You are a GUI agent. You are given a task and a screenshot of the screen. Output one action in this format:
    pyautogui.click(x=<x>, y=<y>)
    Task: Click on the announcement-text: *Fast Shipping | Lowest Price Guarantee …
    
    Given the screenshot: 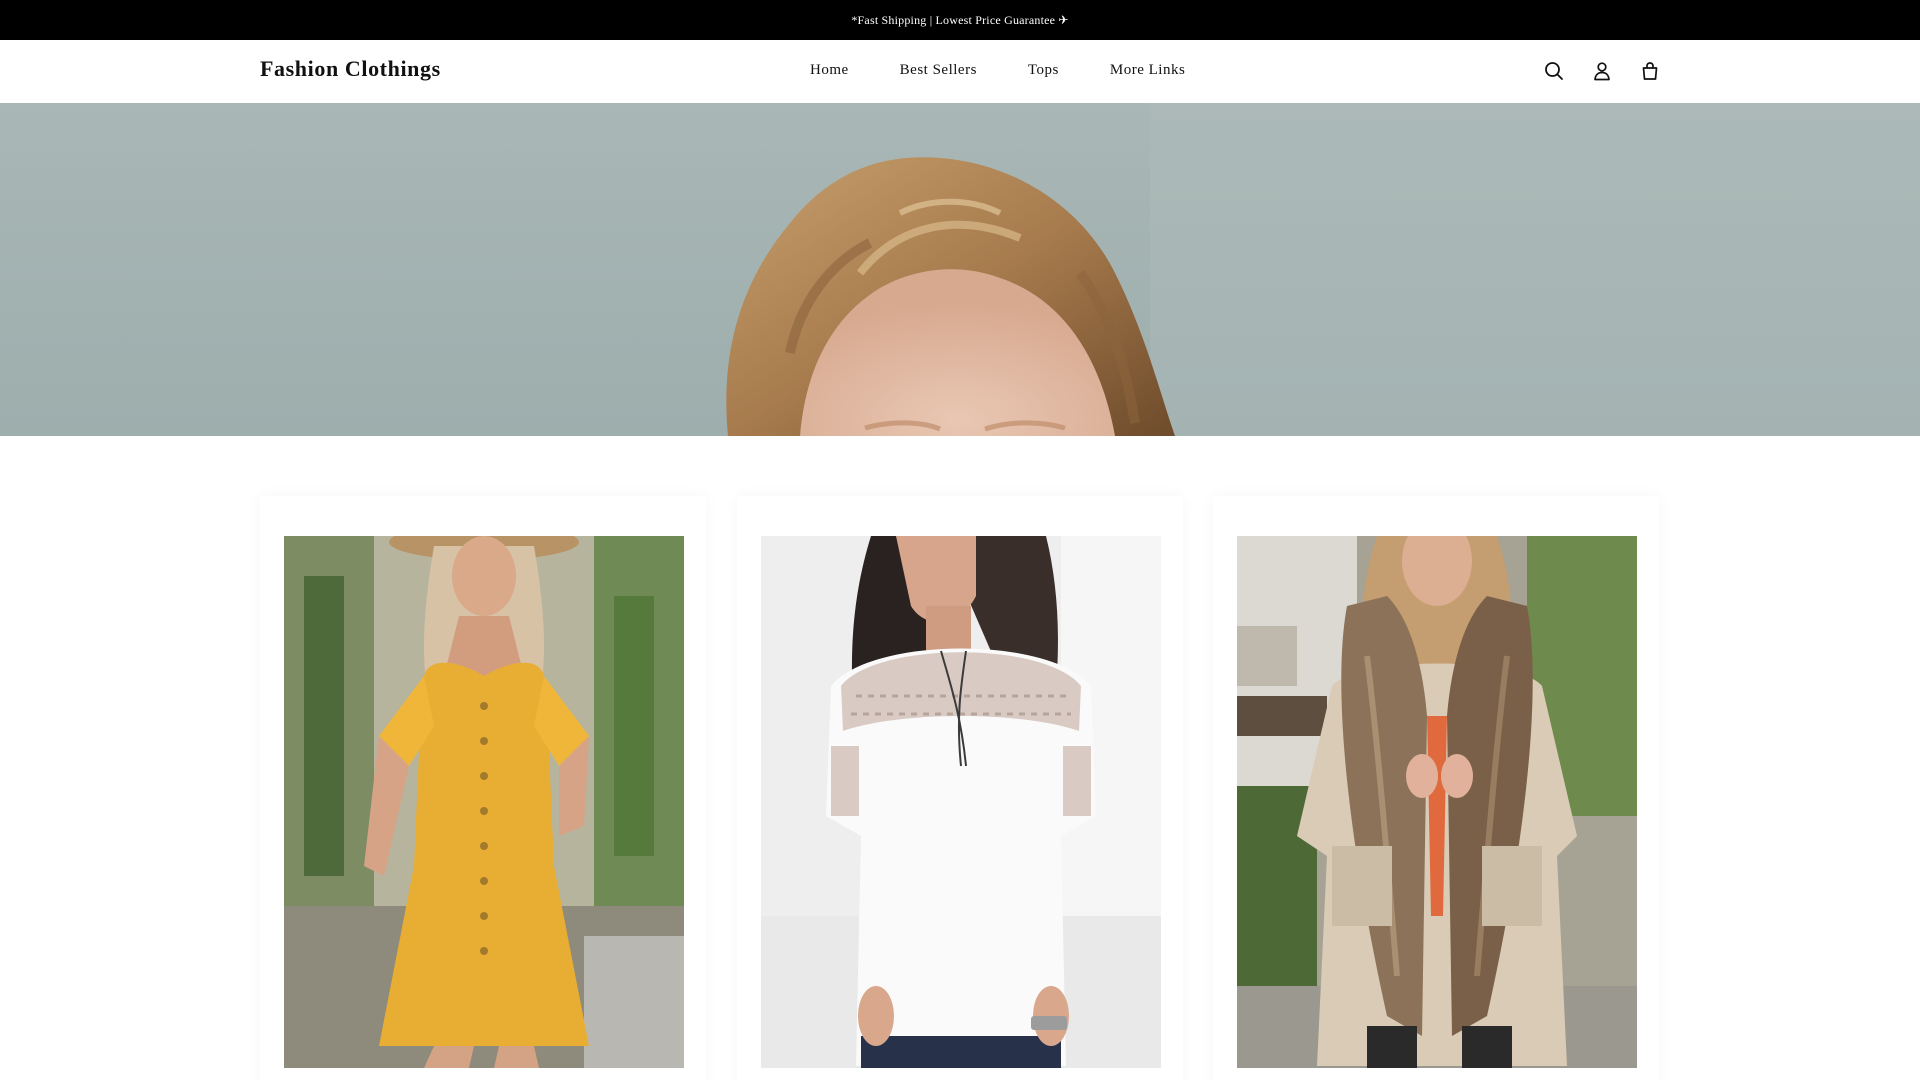 What is the action you would take?
    pyautogui.click(x=960, y=19)
    